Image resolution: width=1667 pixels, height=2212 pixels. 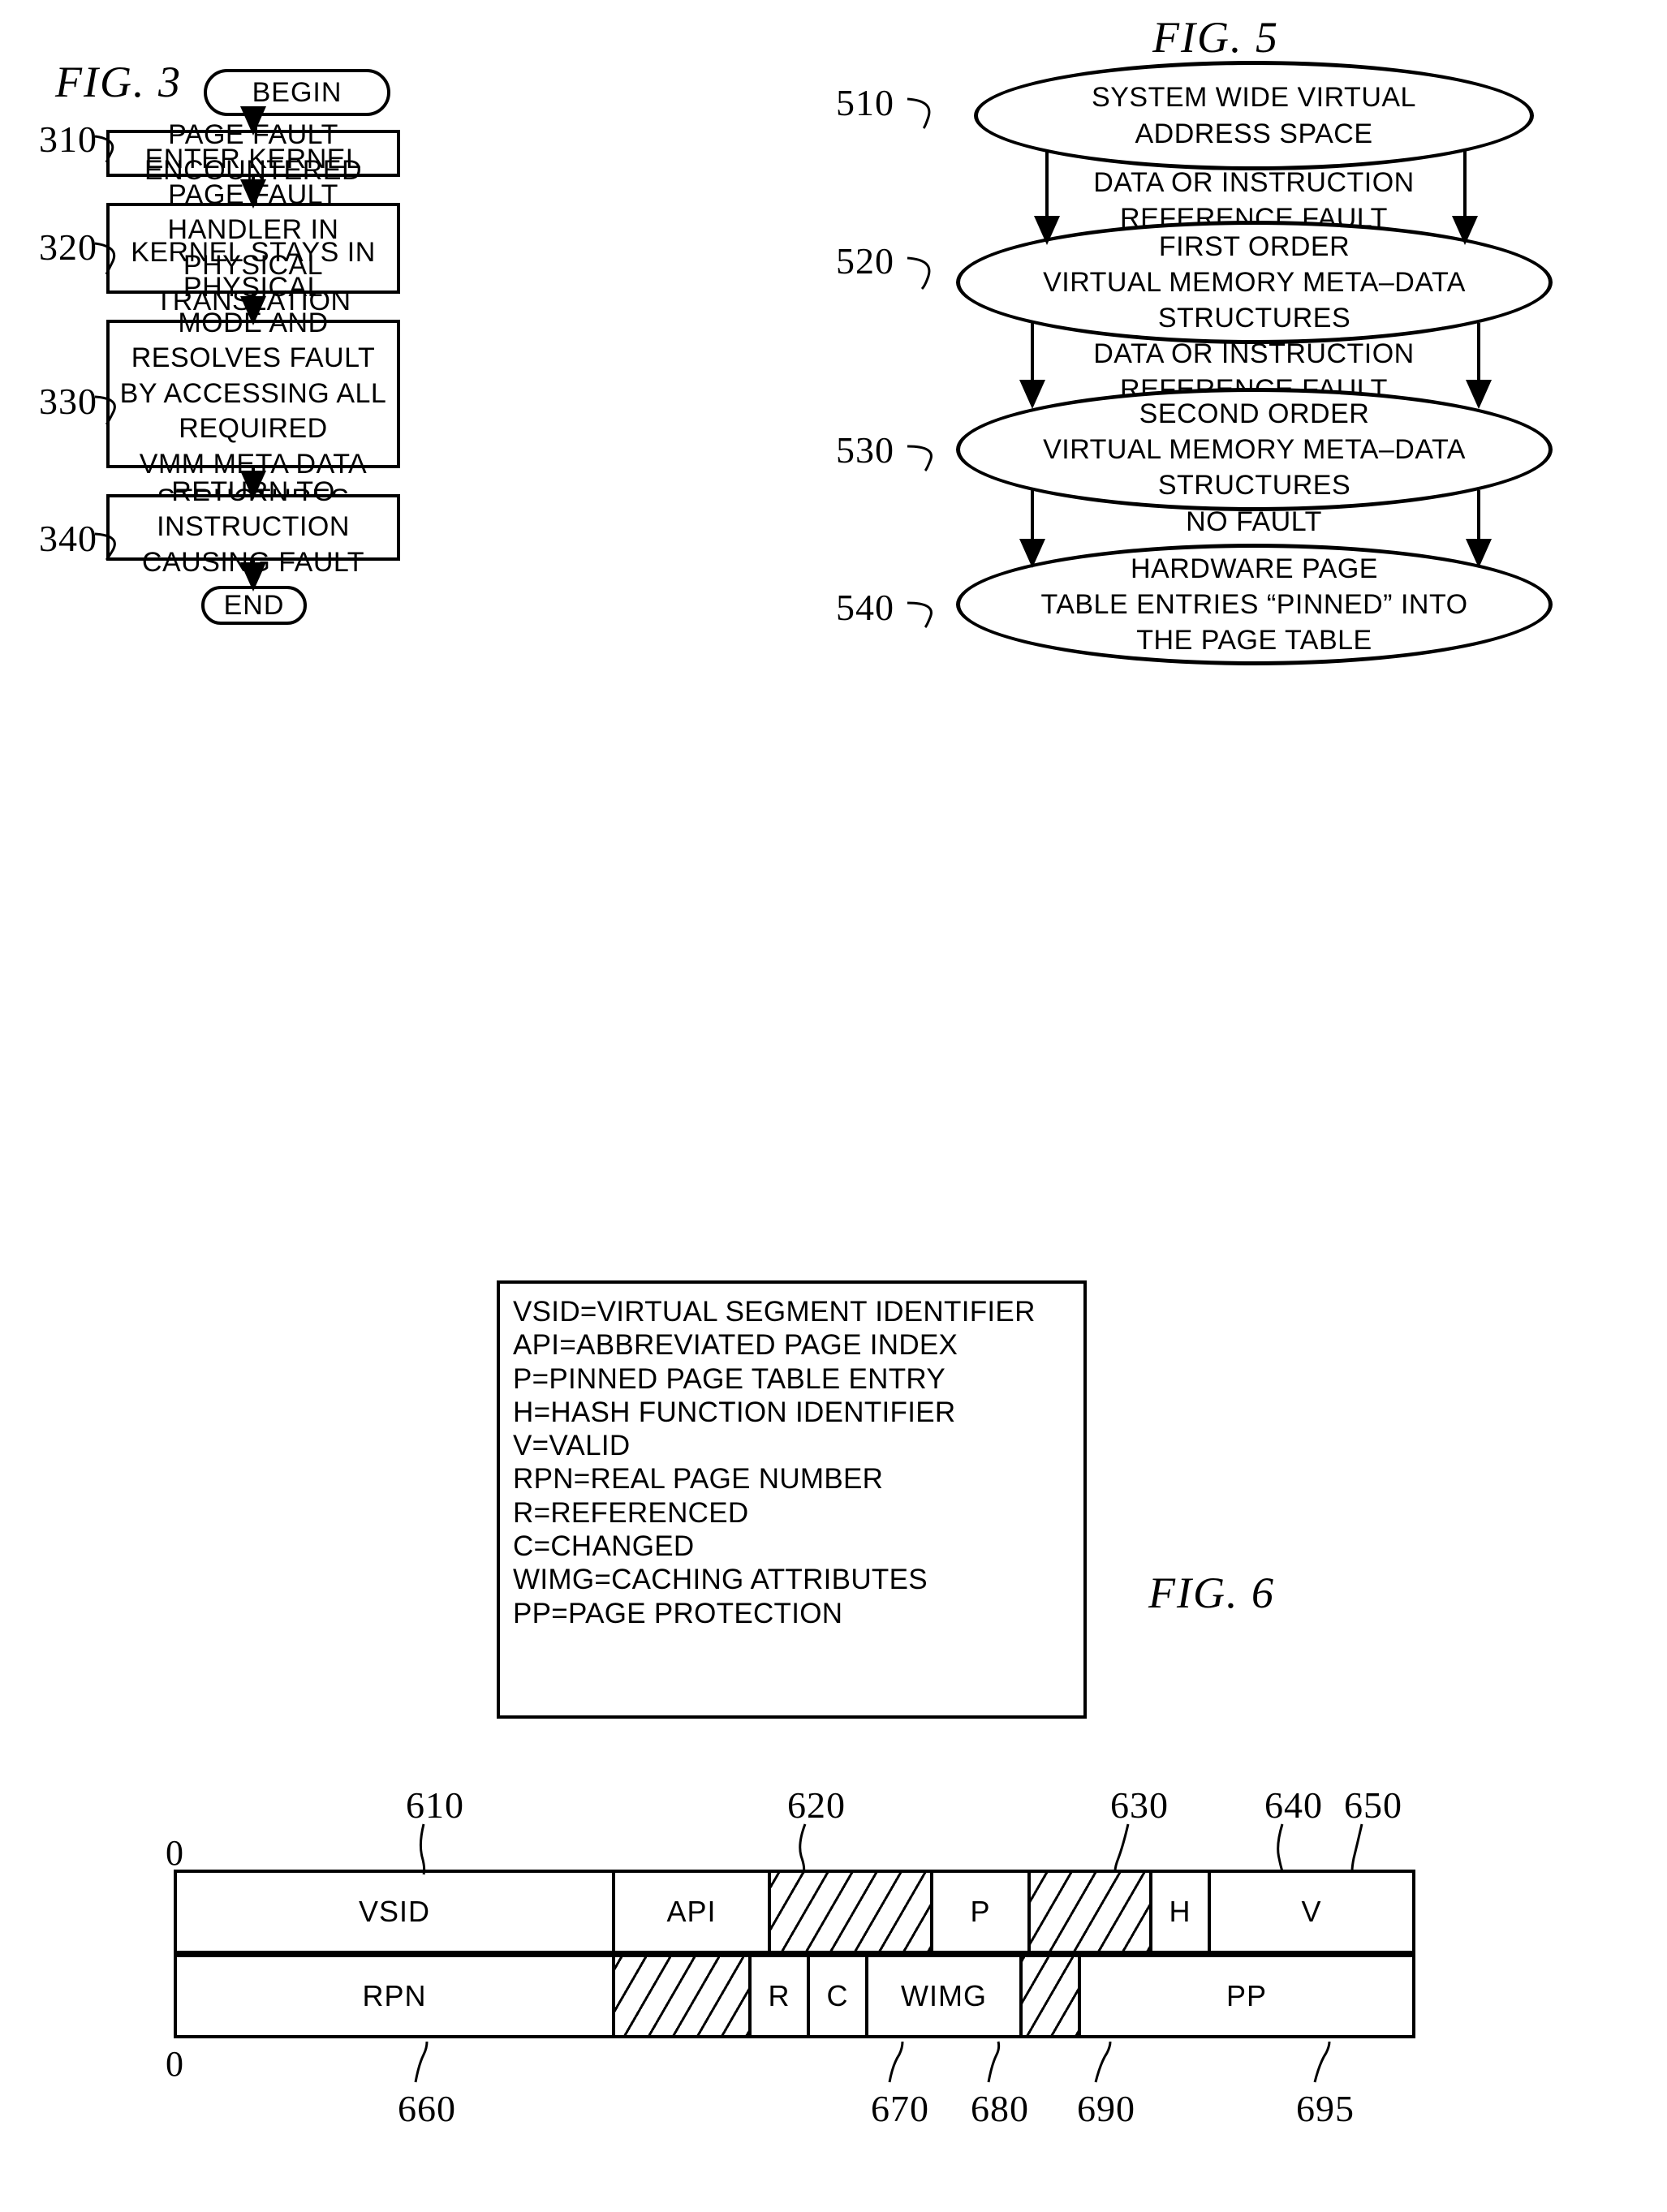 What do you see at coordinates (888, 1953) in the screenshot?
I see `fig6-leader-lines` at bounding box center [888, 1953].